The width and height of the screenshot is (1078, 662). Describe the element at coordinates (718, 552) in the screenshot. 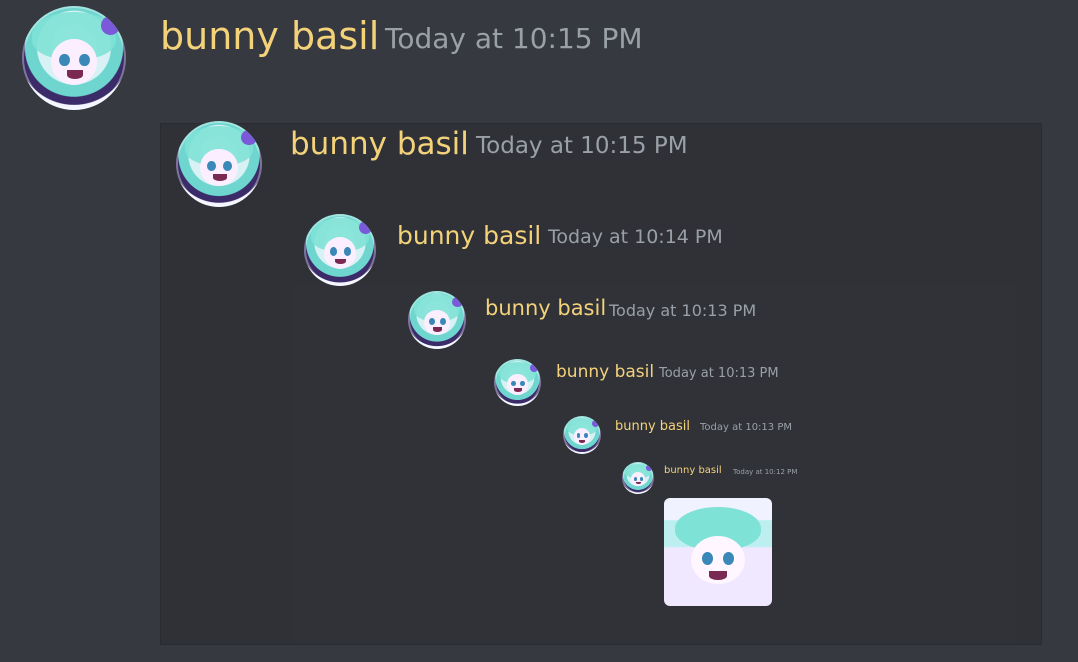

I see `image-attachment` at that location.